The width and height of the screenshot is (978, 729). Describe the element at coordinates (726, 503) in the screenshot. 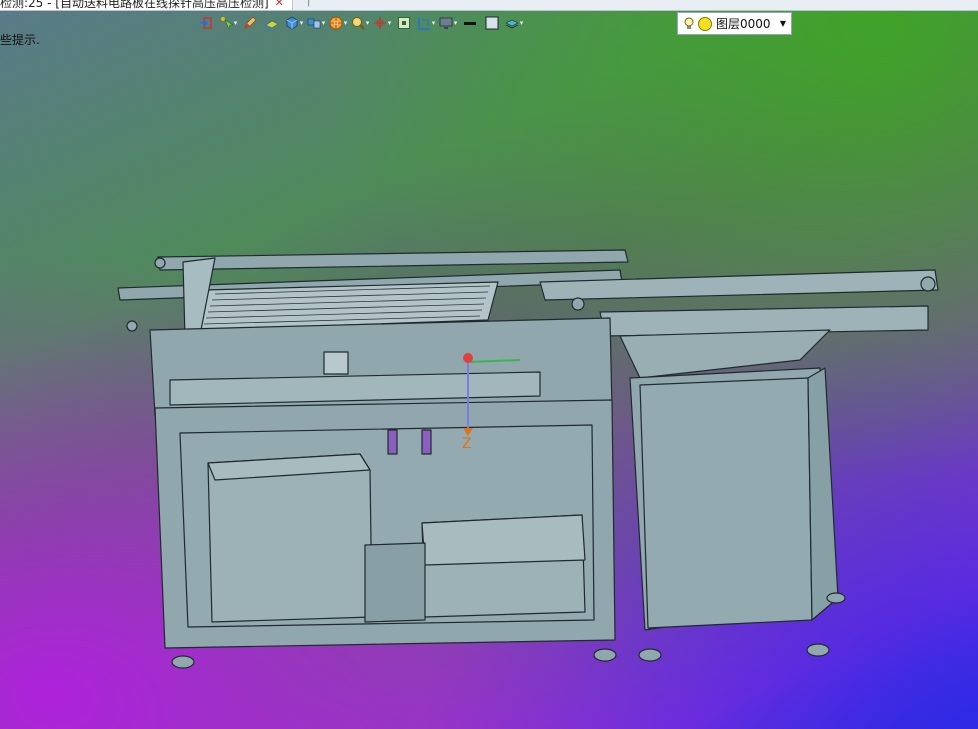

I see `side-cabinet-front` at that location.